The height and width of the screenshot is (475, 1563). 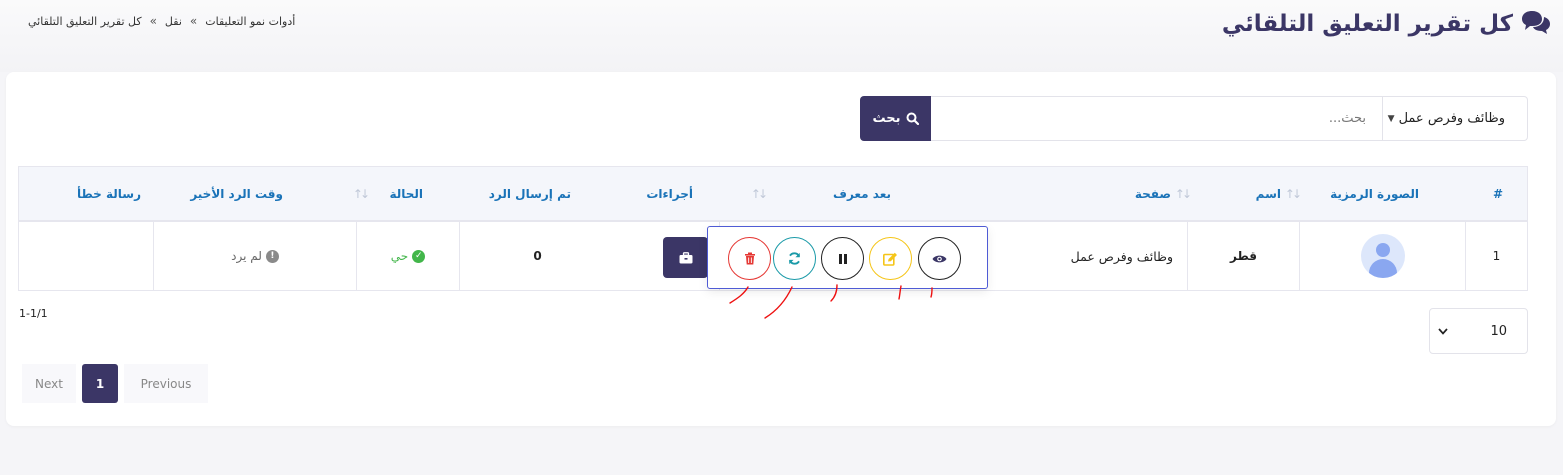 I want to click on status-badge: ✓ حي, so click(x=408, y=256).